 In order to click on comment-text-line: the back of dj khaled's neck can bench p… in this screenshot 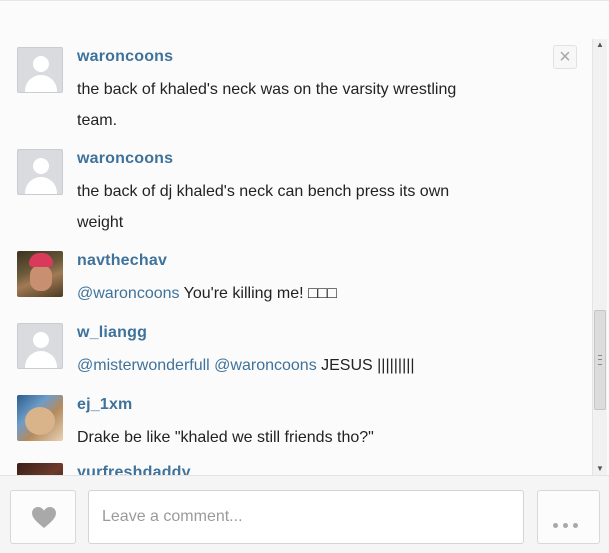, I will do `click(263, 191)`.